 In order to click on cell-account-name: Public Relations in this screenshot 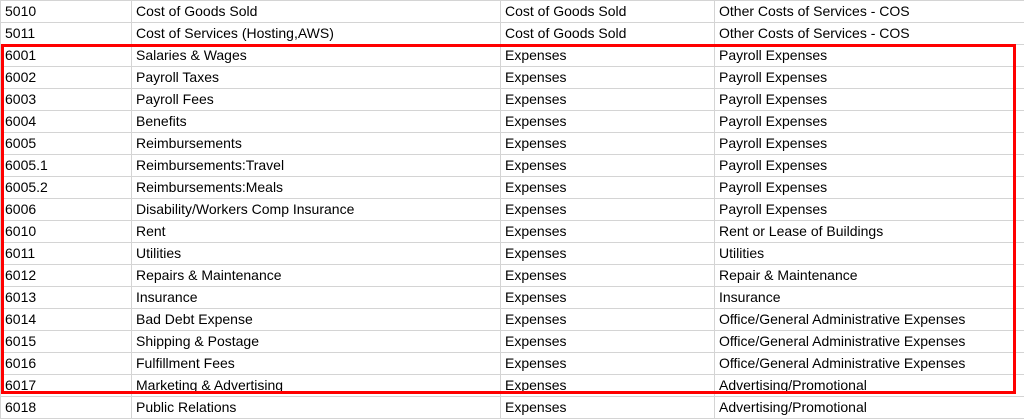, I will do `click(316, 407)`.